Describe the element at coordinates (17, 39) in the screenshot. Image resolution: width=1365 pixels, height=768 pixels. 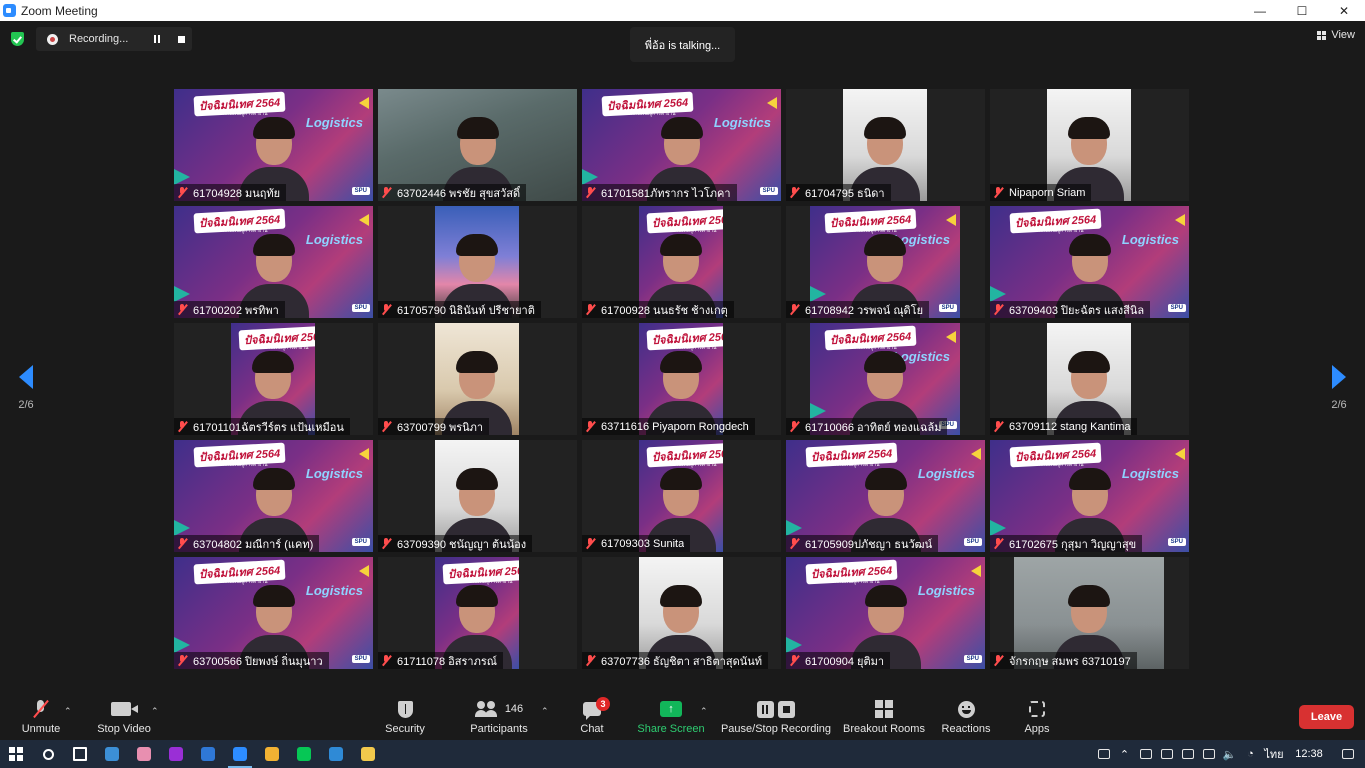
I see `encryption-shield-icon` at that location.